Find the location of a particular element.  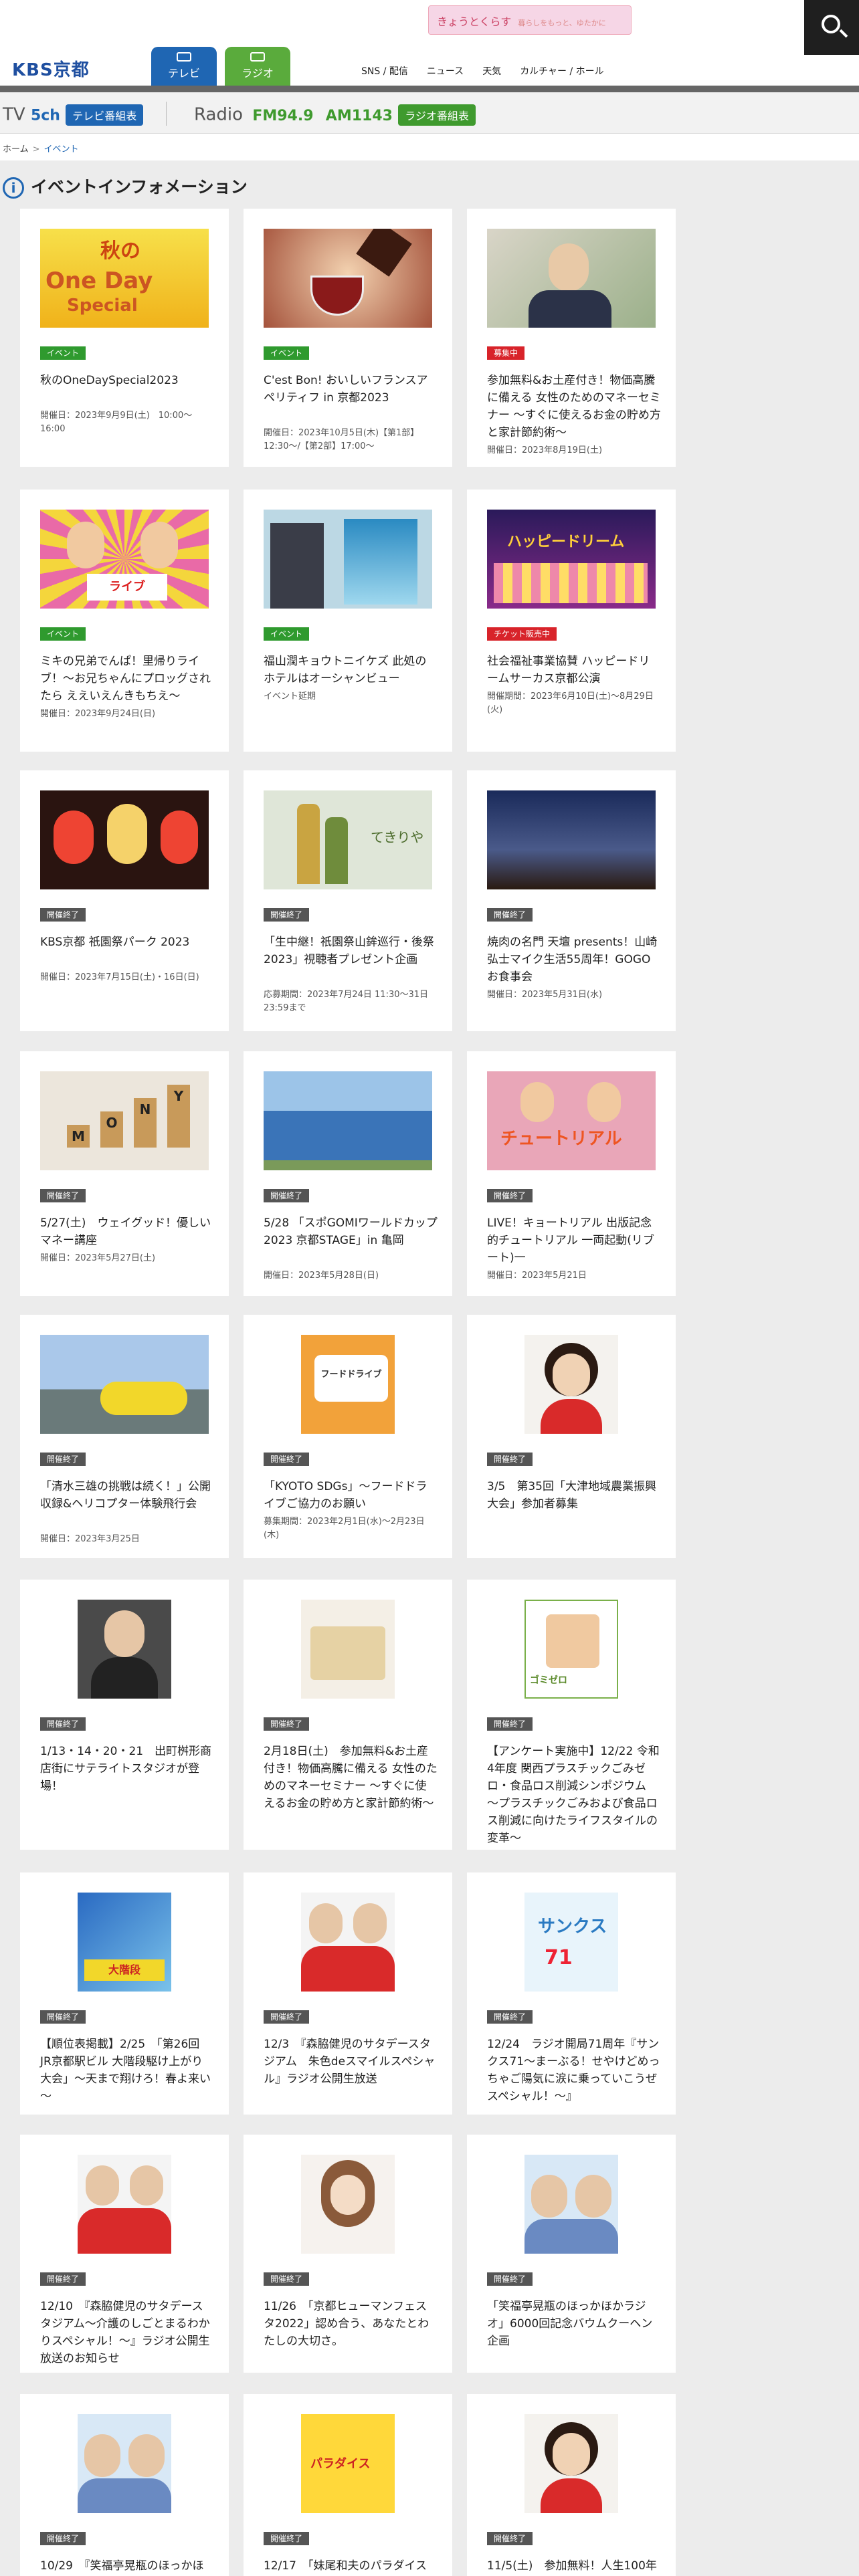

event-title: 12/17 「妹尾和夫のパラダイスKyoto」お元気ですか？スタ is located at coordinates (351, 2566).